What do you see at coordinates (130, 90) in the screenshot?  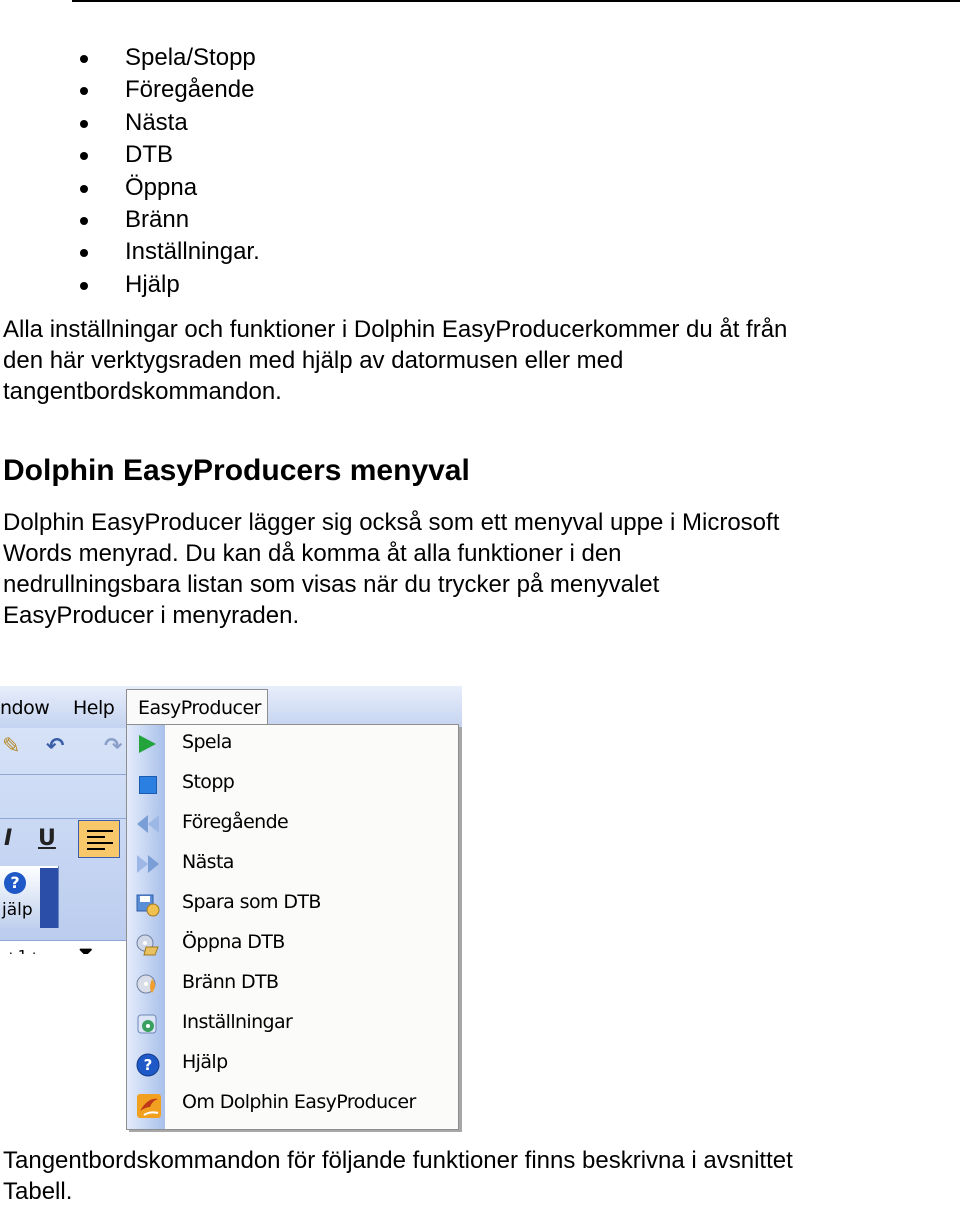 I see `list-item: Föregående` at bounding box center [130, 90].